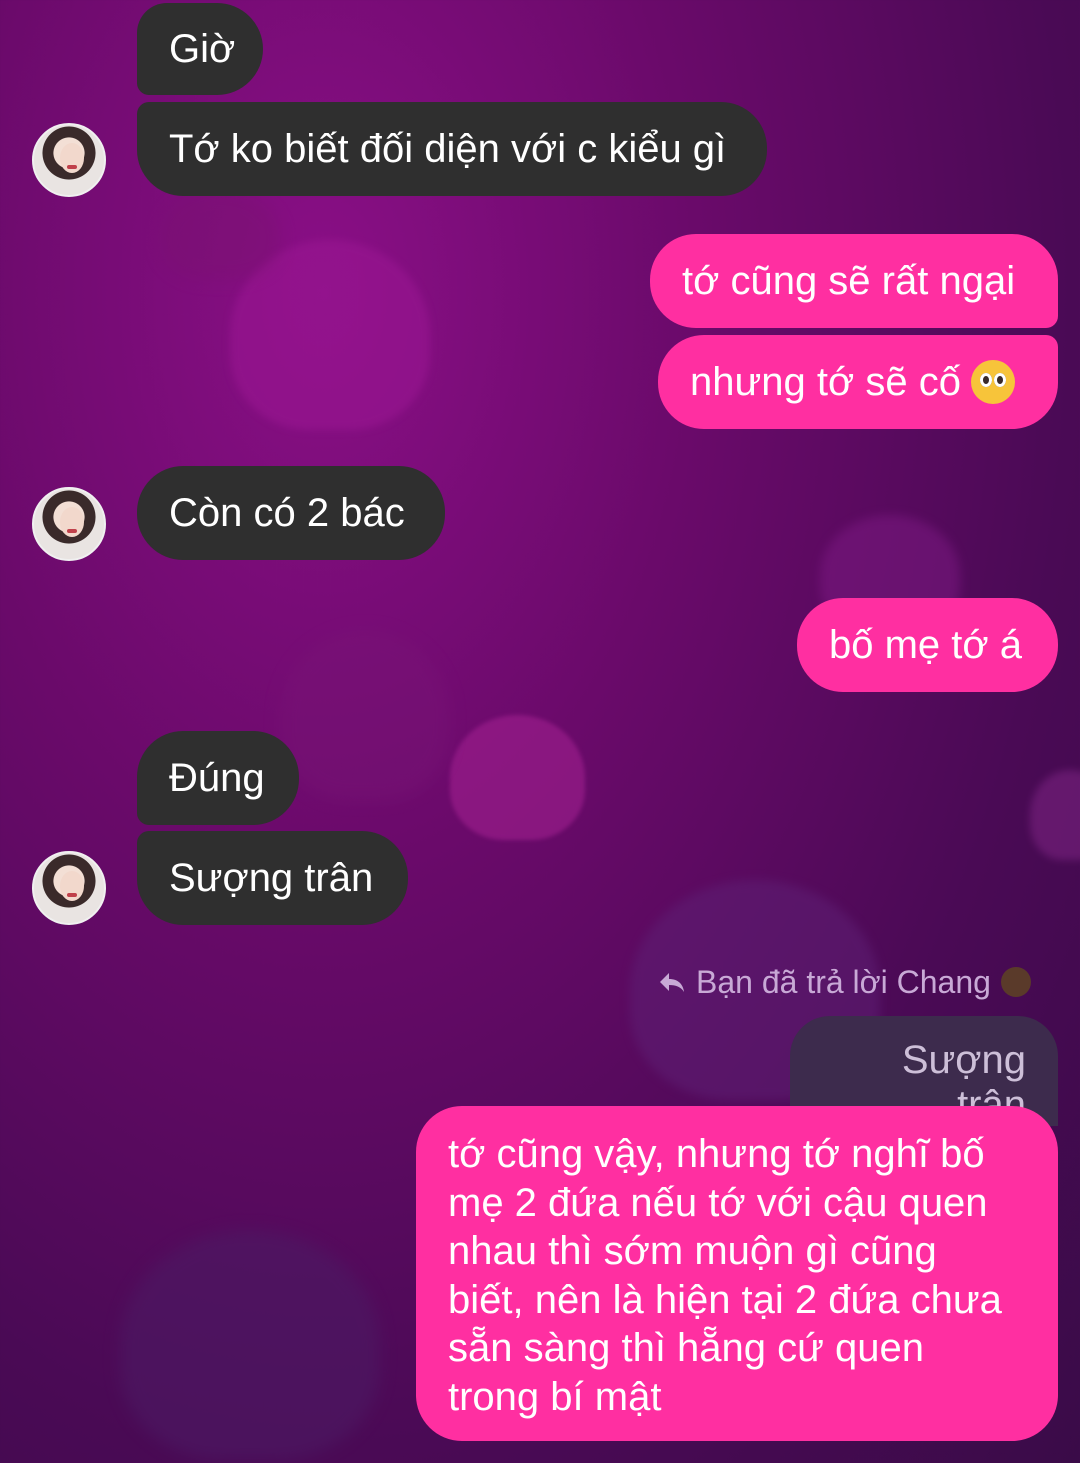 The height and width of the screenshot is (1463, 1080). I want to click on message-bubble-outgoing: tớ cũng sẽ rất ngại, so click(854, 281).